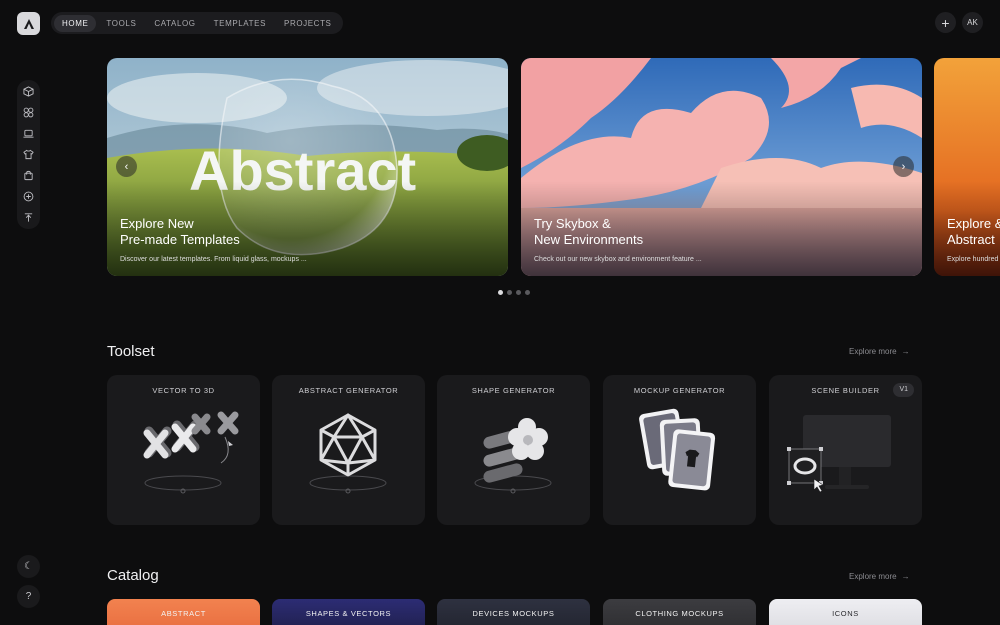 Image resolution: width=1000 pixels, height=625 pixels. I want to click on help-button: ?, so click(28, 596).